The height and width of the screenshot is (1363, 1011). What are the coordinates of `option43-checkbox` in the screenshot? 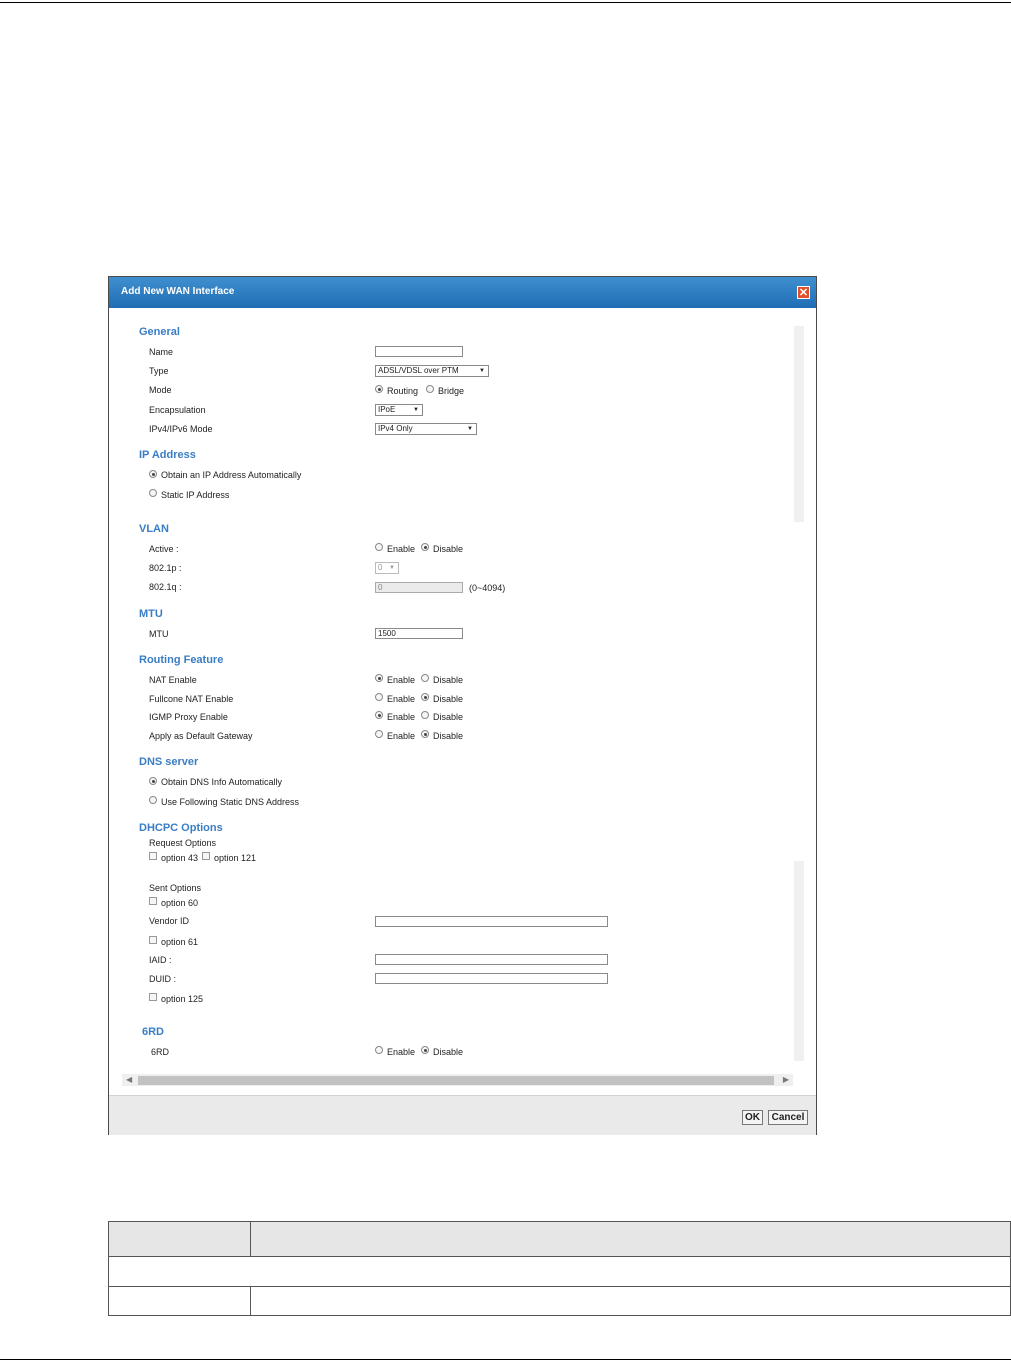 It's located at (153, 856).